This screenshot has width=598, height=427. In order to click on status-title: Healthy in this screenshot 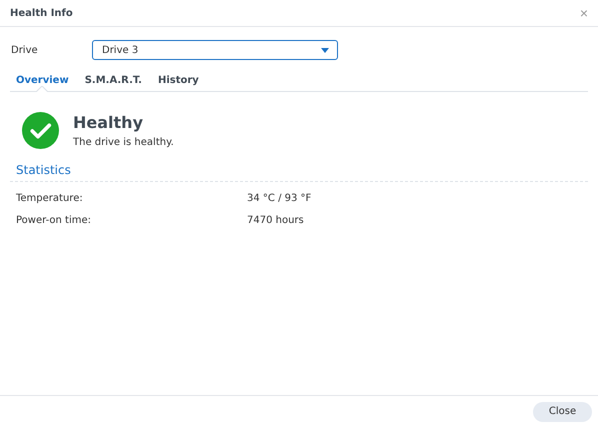, I will do `click(108, 122)`.